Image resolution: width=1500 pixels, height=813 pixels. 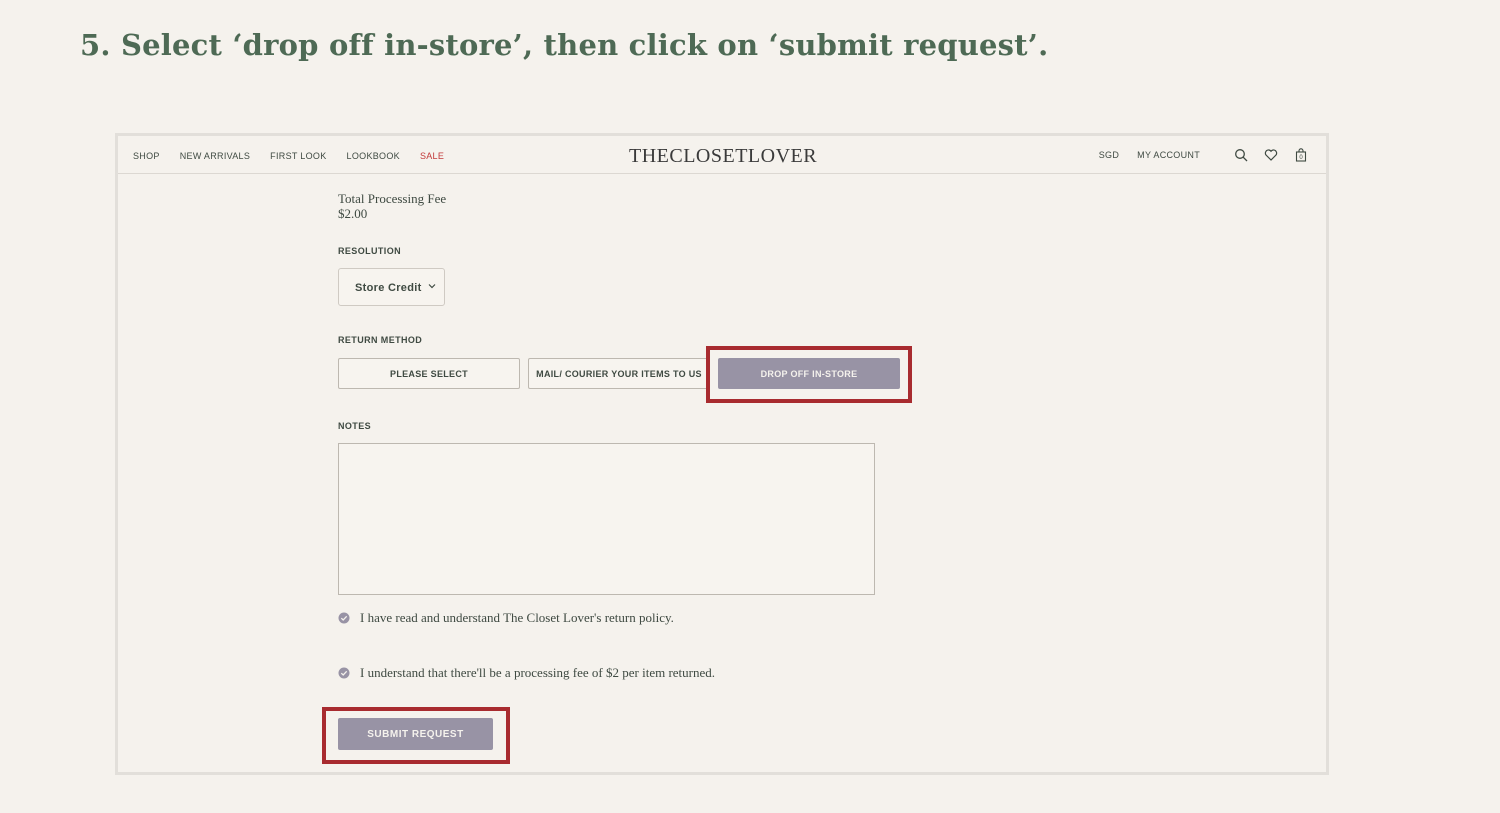 I want to click on notes-label: NOTES, so click(x=355, y=426).